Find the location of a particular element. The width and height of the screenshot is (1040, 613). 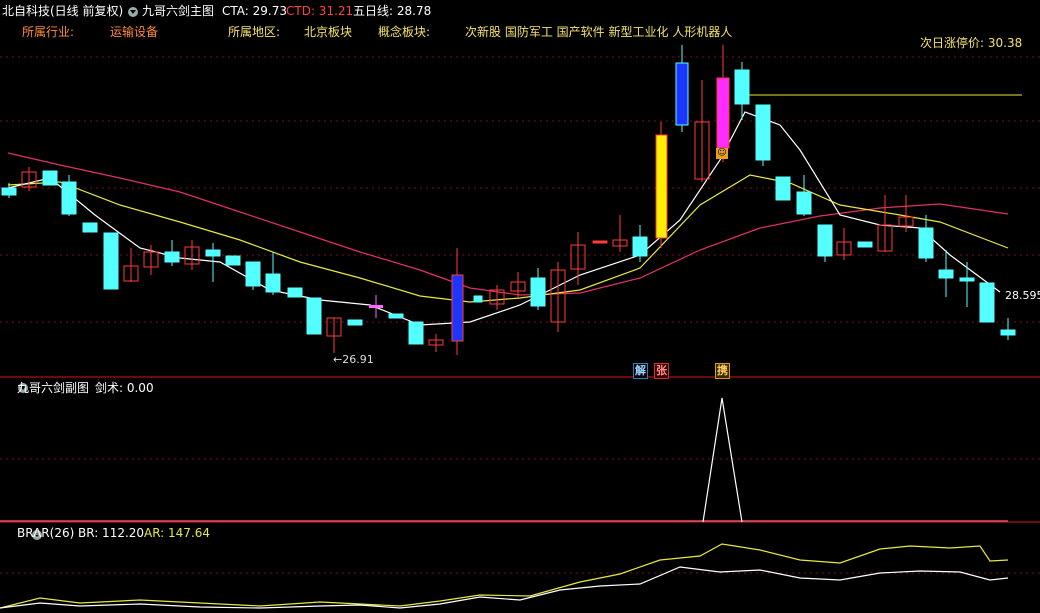

signal-xie: 携 is located at coordinates (722, 371).